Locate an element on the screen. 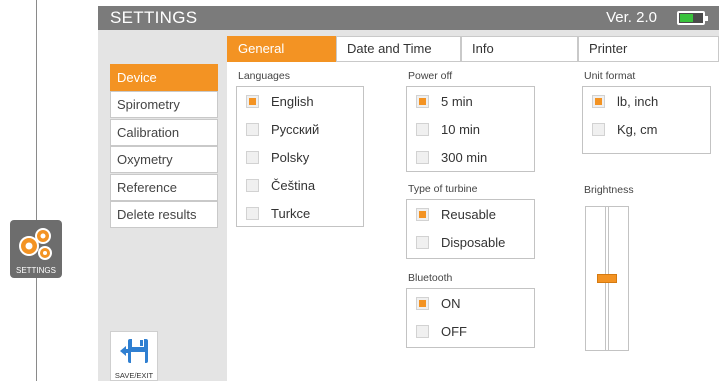 The image size is (719, 381). title-bar: SETTINGS Ver. 2.0 is located at coordinates (408, 18).